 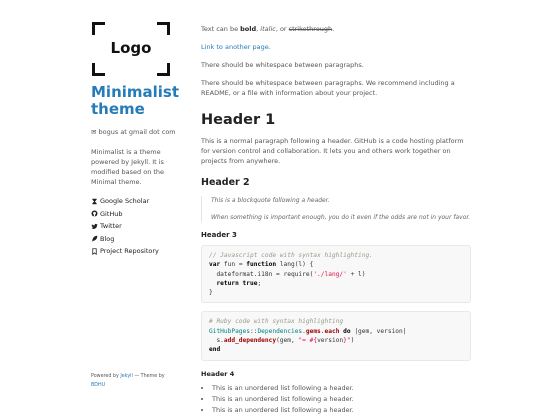 I want to click on code-token: true, so click(x=250, y=283).